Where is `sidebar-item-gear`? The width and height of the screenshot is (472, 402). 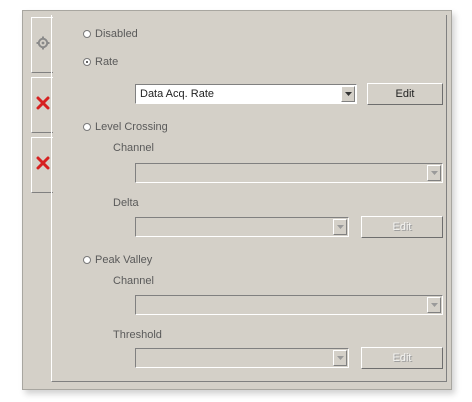 sidebar-item-gear is located at coordinates (42, 45).